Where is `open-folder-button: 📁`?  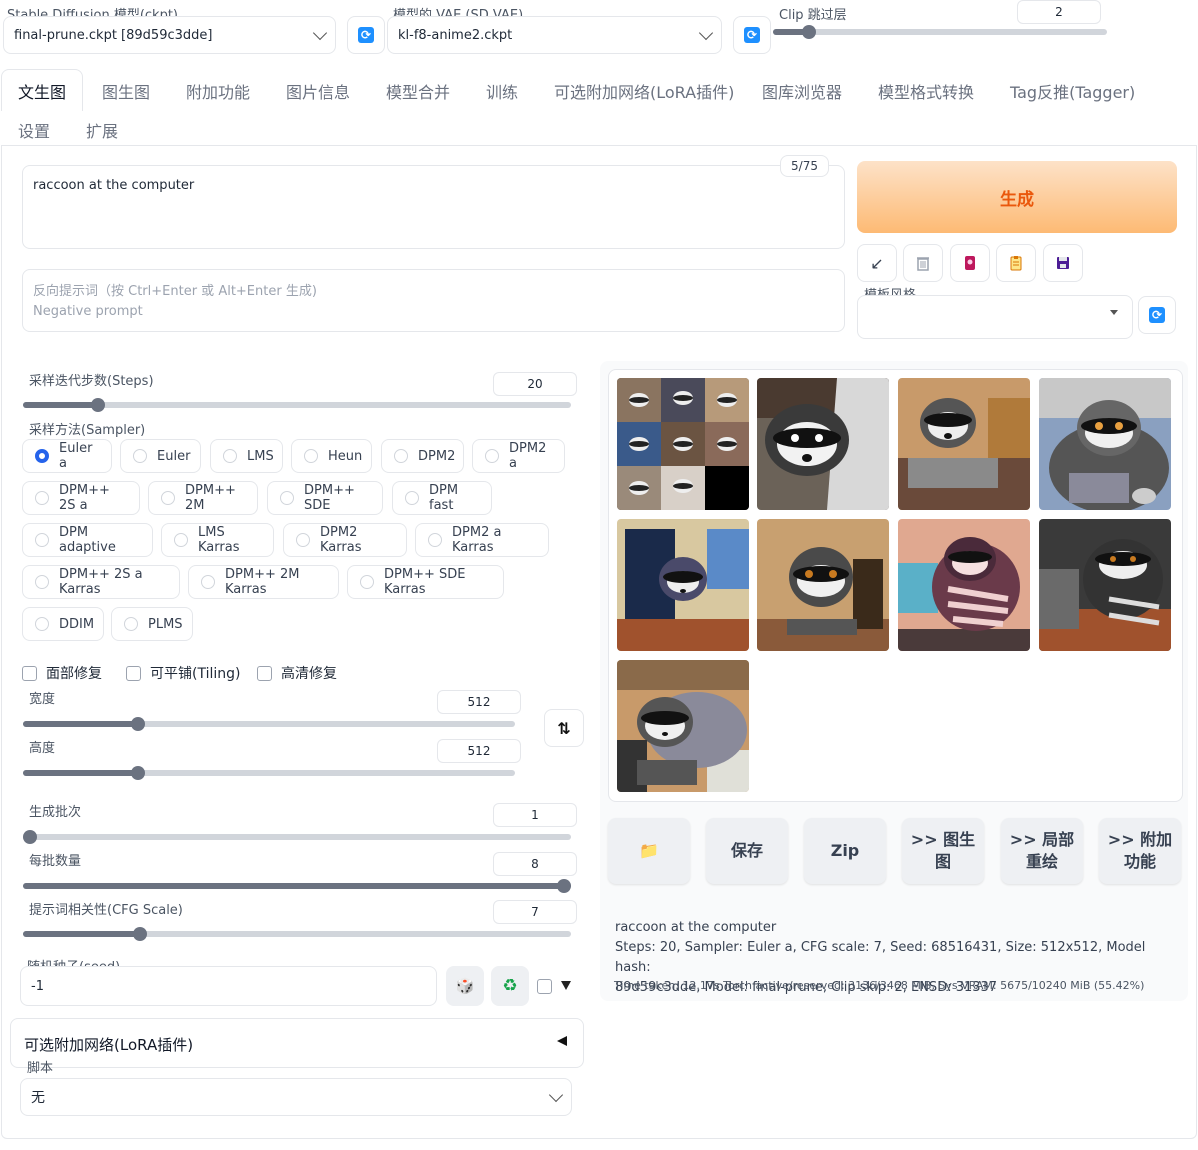
open-folder-button: 📁 is located at coordinates (649, 851).